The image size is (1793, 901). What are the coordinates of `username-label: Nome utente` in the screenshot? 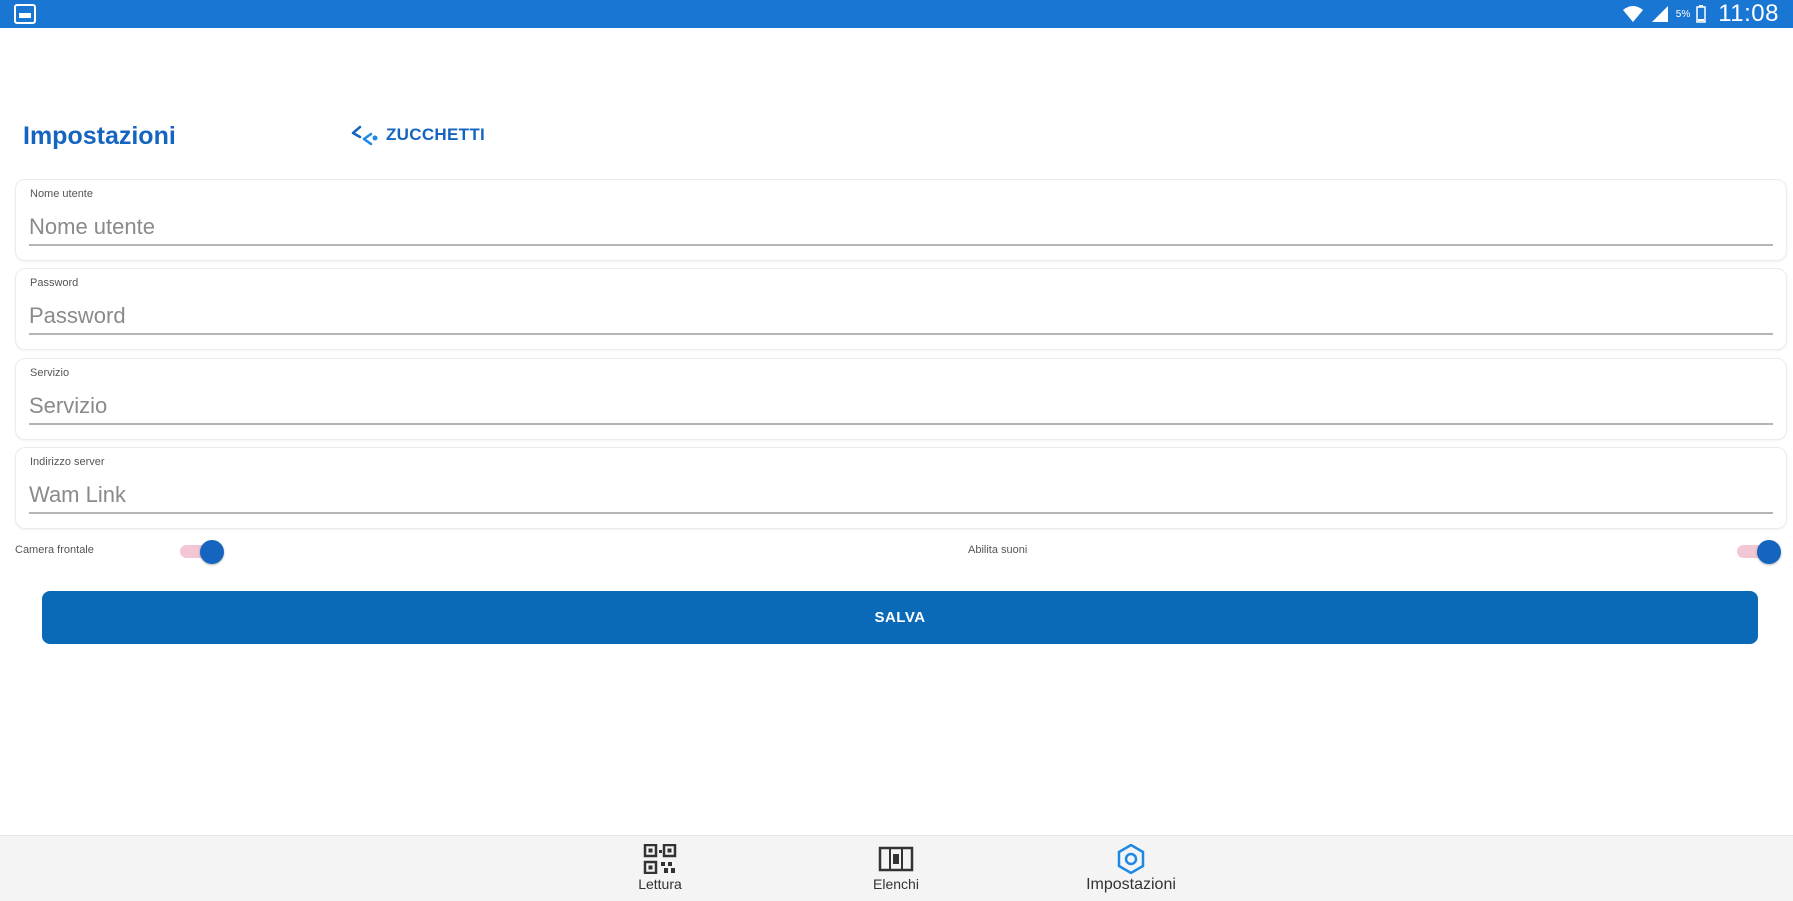 It's located at (61, 194).